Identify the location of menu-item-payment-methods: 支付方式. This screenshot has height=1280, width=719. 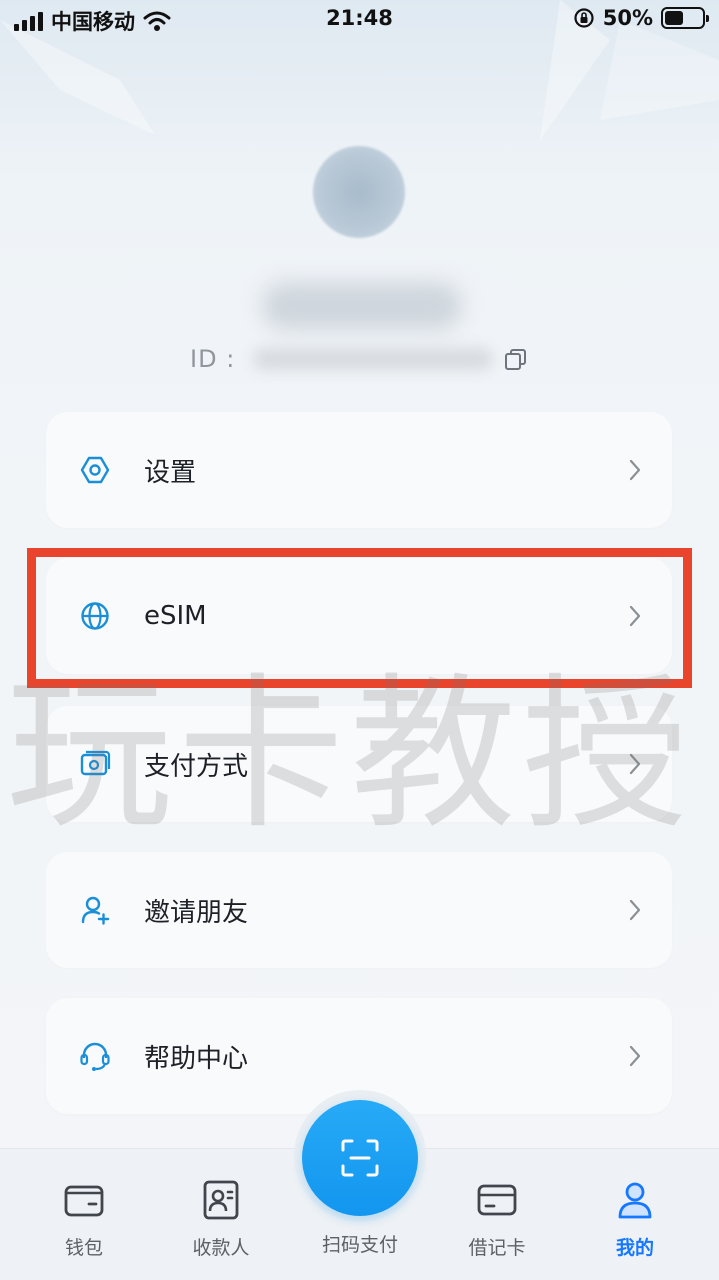
(359, 764).